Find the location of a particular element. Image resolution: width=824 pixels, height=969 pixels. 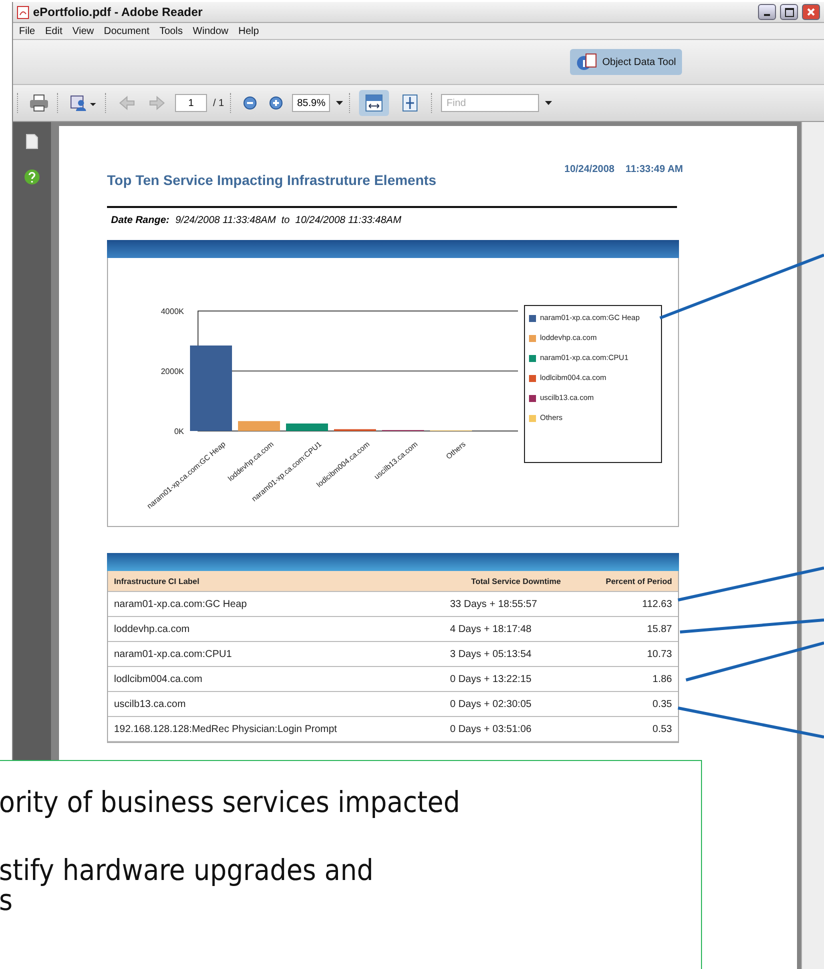

minus-icon is located at coordinates (250, 103).